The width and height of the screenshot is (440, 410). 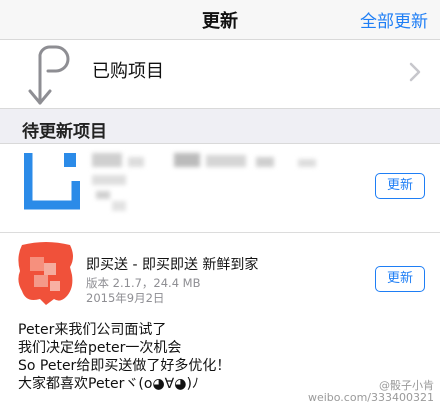 I want to click on navigation-bar: 更新 全部更新, so click(x=220, y=20).